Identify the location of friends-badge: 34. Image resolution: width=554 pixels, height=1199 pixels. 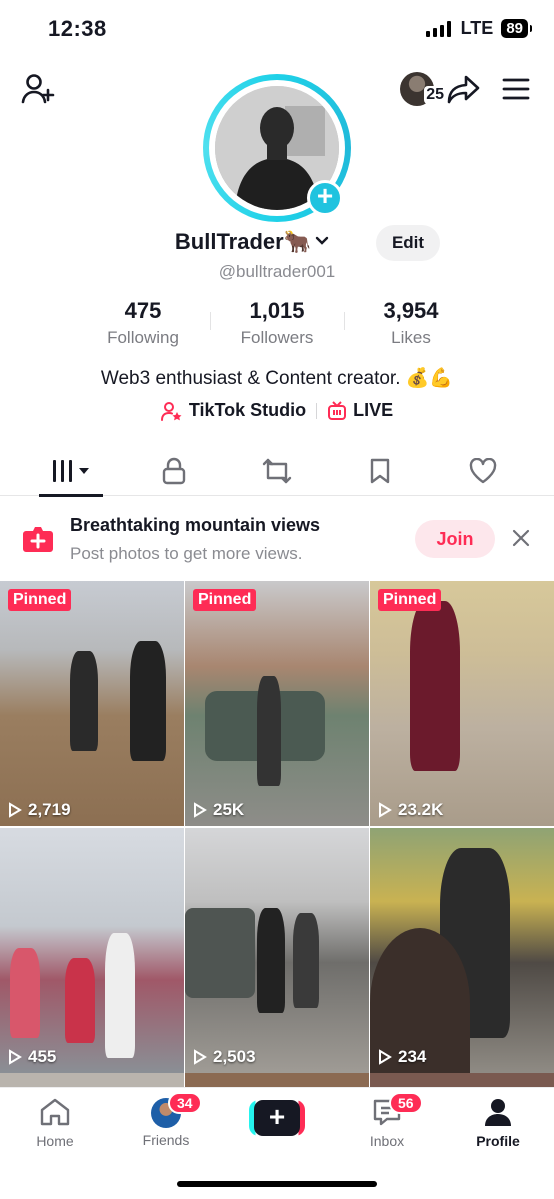
(185, 1103).